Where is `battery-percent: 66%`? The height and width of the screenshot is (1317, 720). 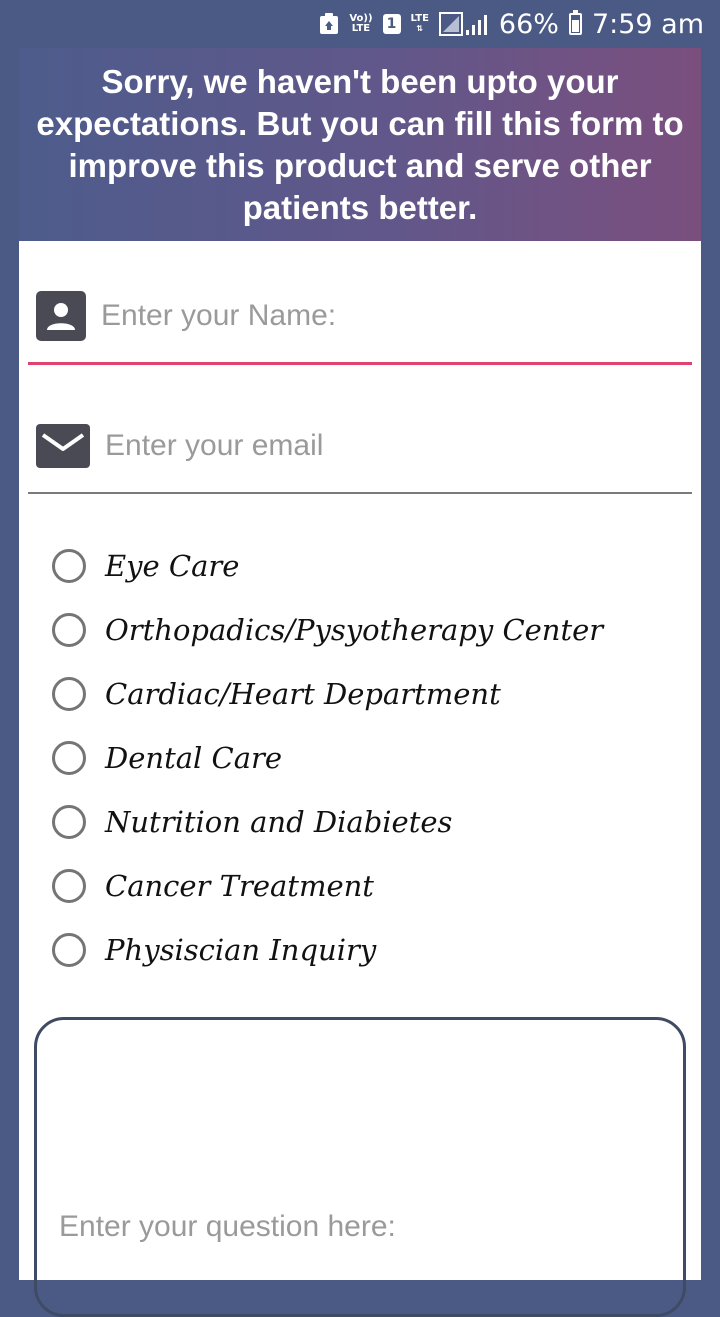 battery-percent: 66% is located at coordinates (528, 24).